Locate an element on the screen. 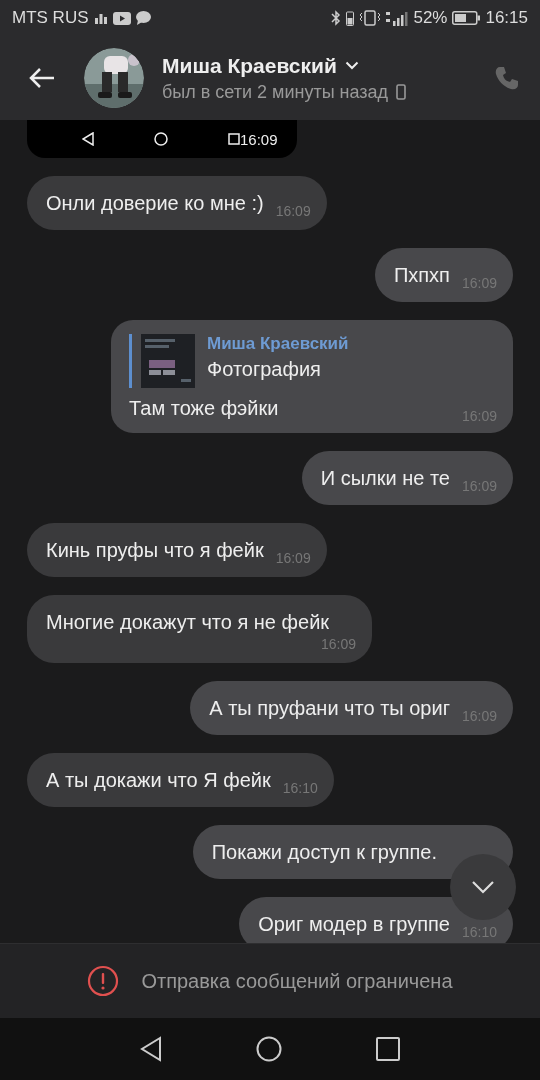 The height and width of the screenshot is (1080, 540). message-text: Покажи доступ к группе. is located at coordinates (324, 852).